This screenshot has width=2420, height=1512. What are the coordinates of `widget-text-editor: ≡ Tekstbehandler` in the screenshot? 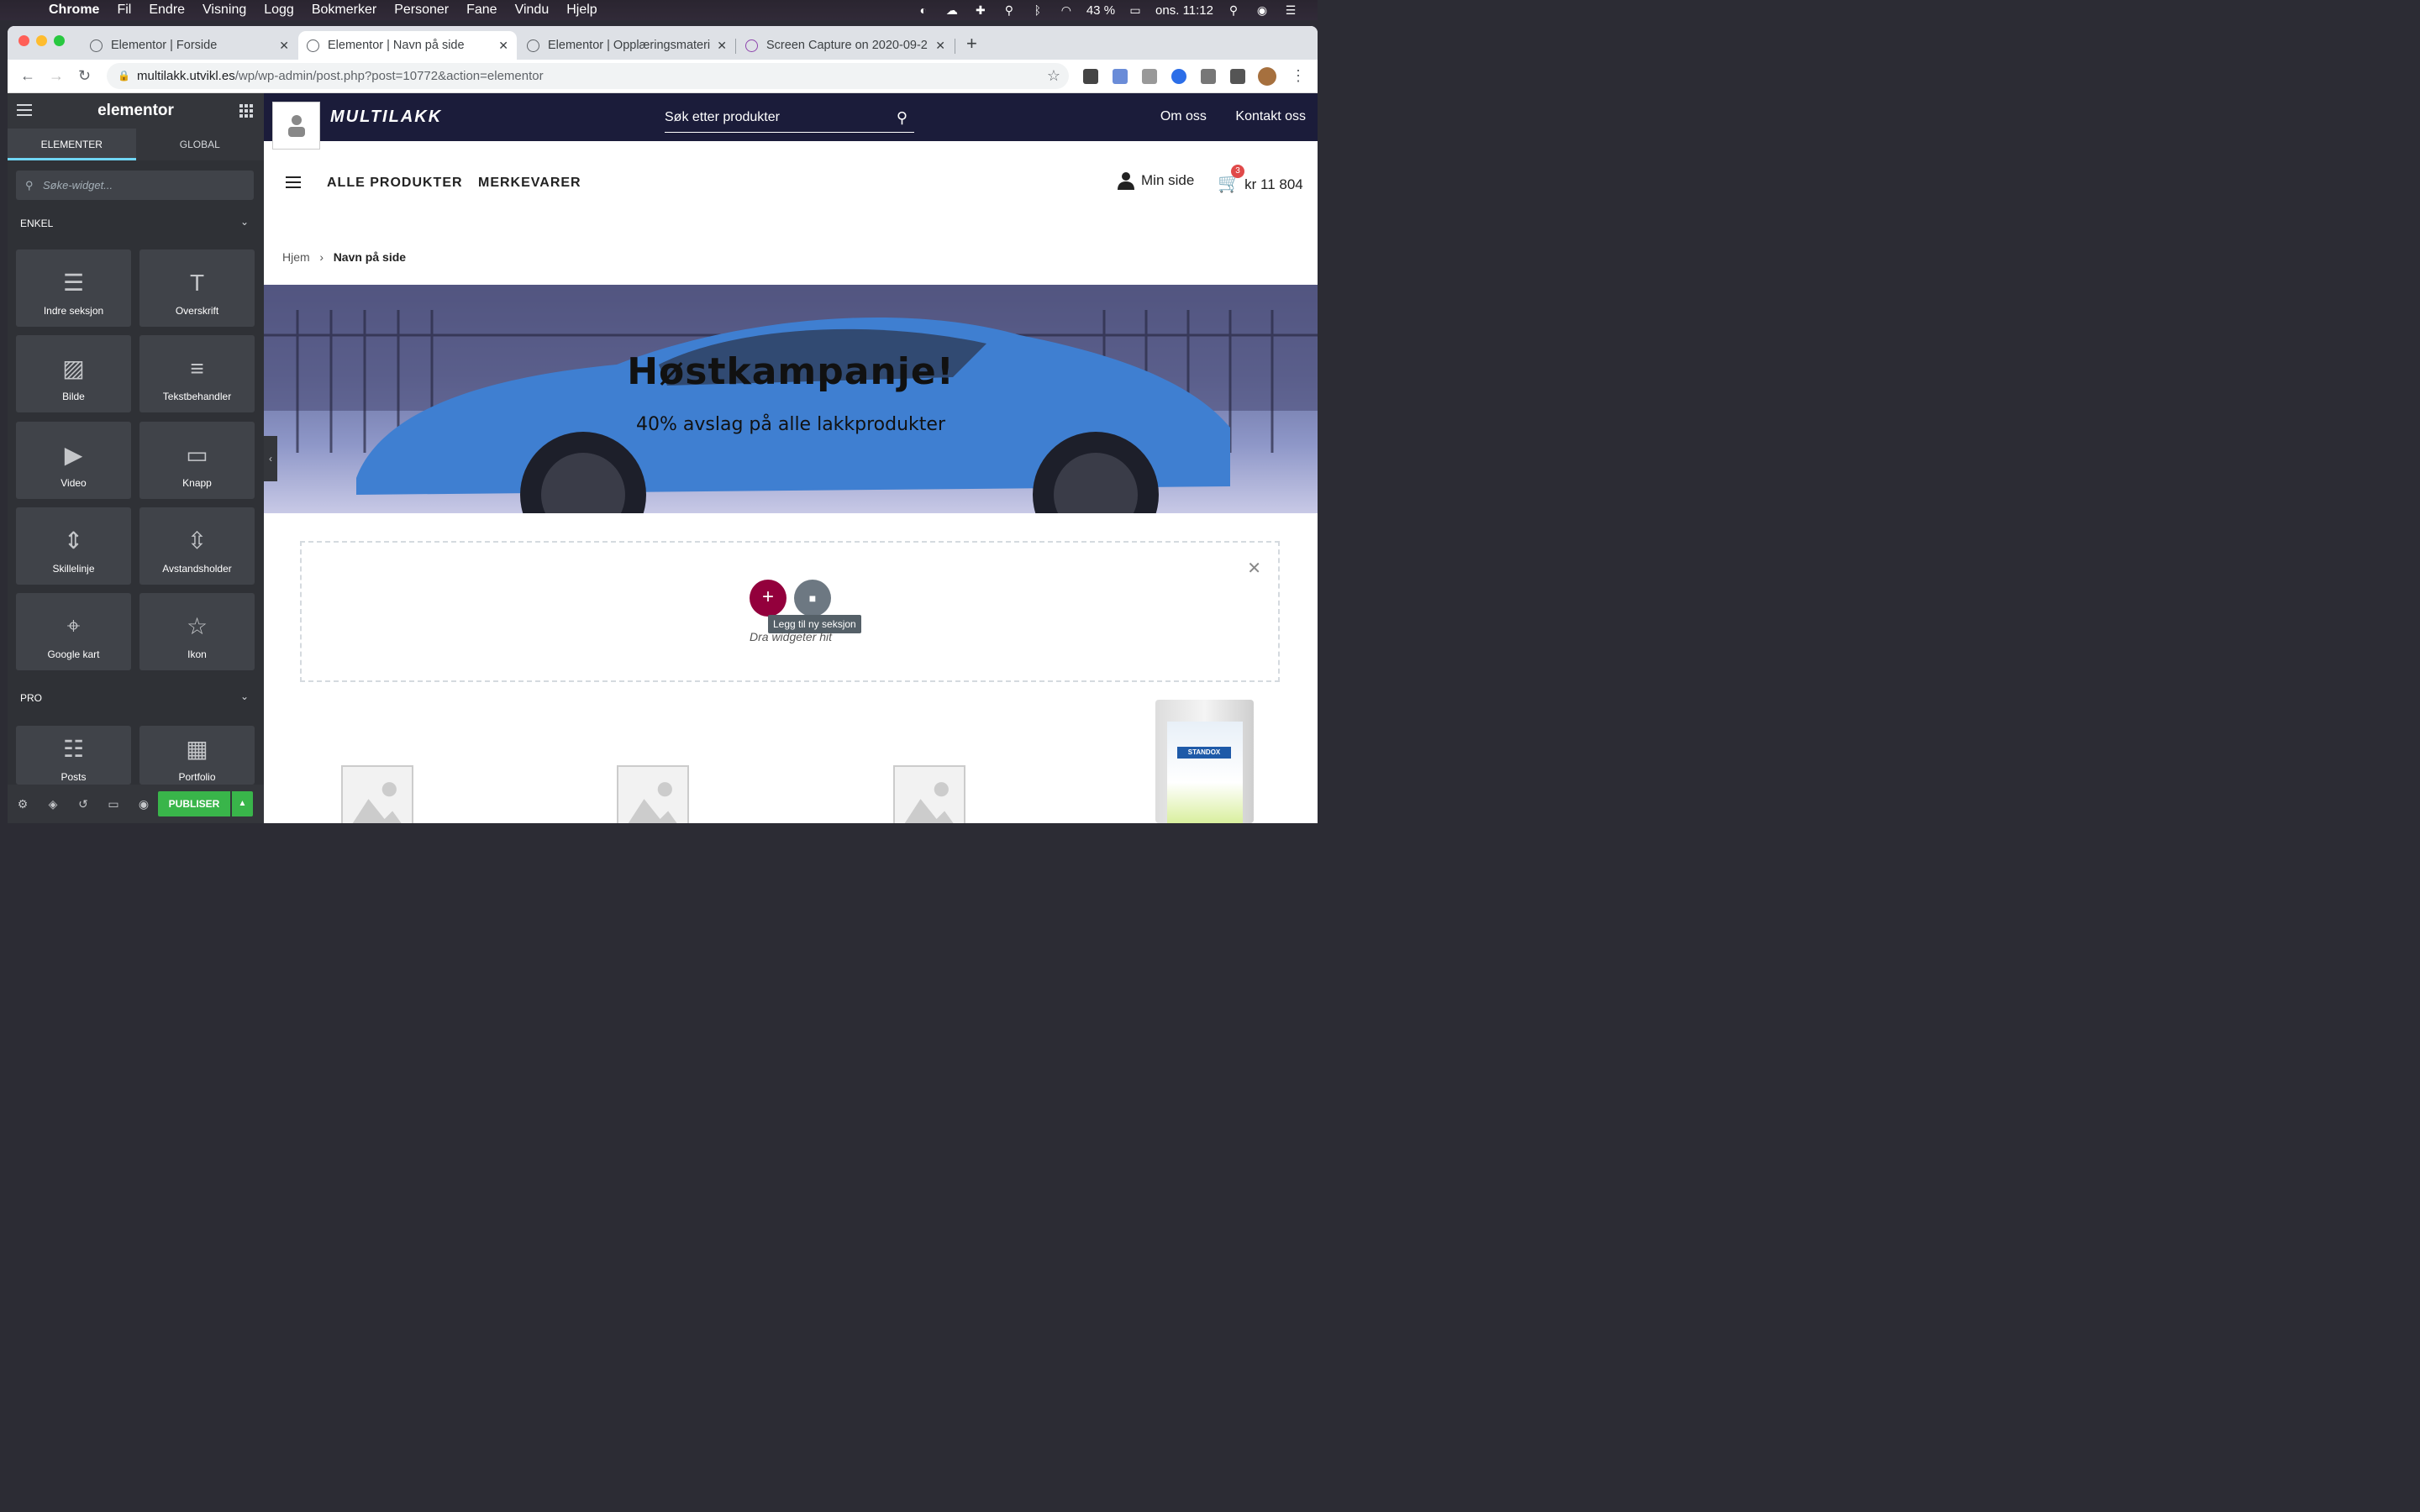 It's located at (197, 373).